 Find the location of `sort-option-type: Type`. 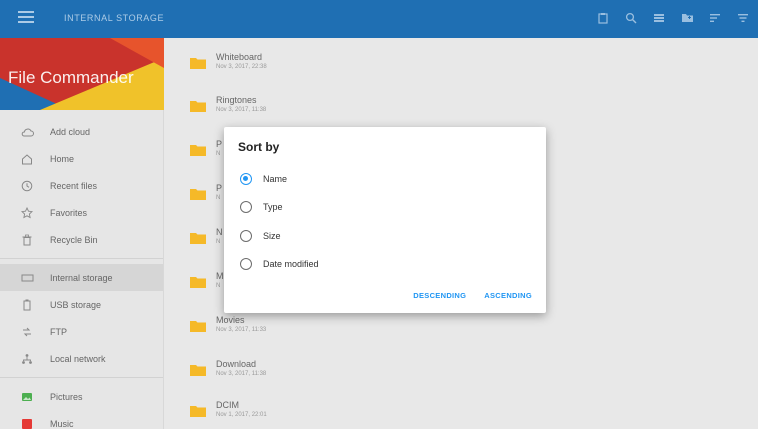

sort-option-type: Type is located at coordinates (261, 207).